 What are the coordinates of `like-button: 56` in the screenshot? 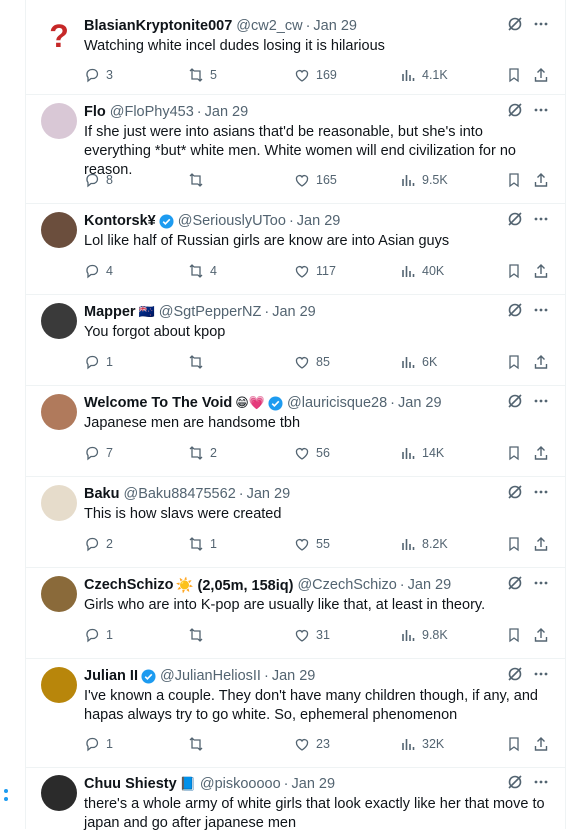 It's located at (312, 453).